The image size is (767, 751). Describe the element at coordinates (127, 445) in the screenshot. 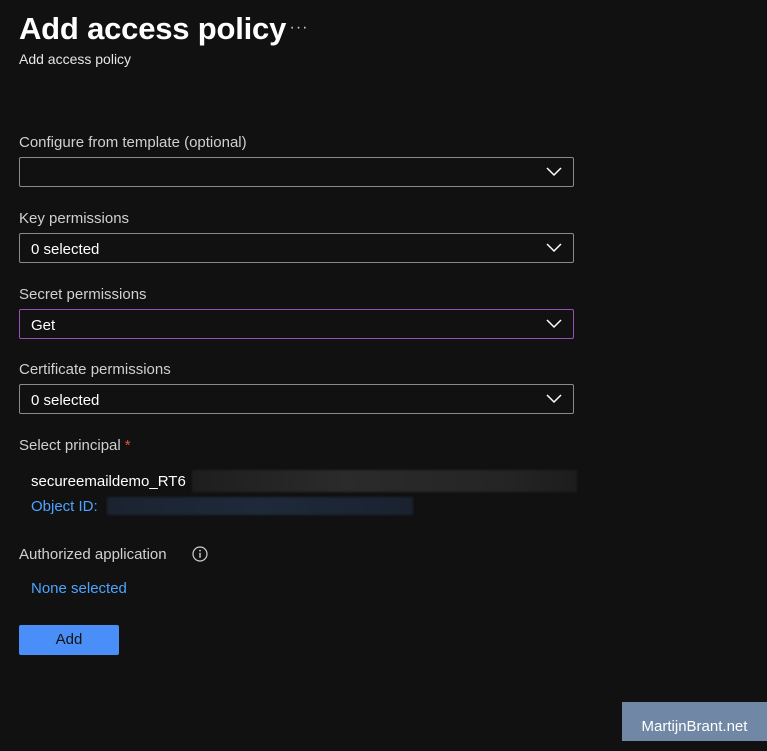

I see `required-marker: *` at that location.